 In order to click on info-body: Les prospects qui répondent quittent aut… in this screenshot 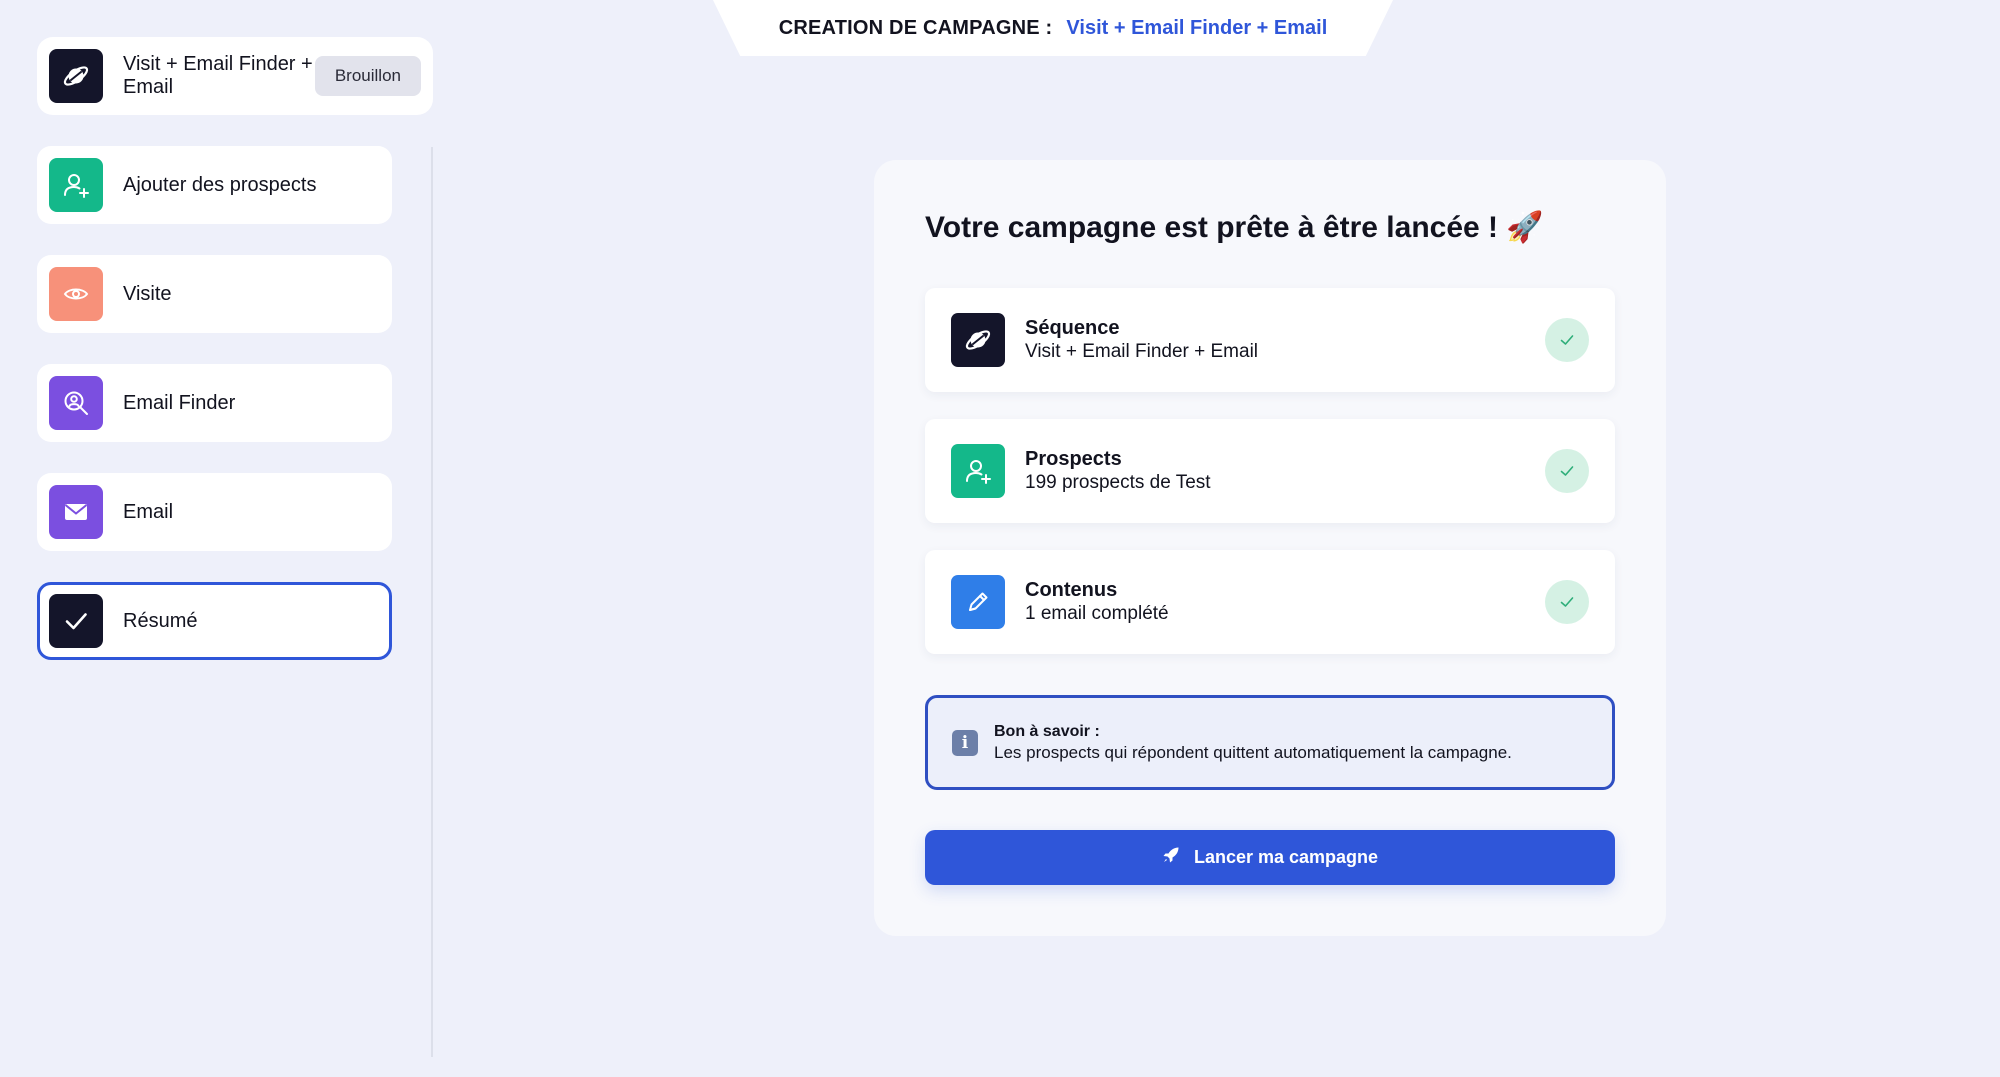, I will do `click(1253, 752)`.